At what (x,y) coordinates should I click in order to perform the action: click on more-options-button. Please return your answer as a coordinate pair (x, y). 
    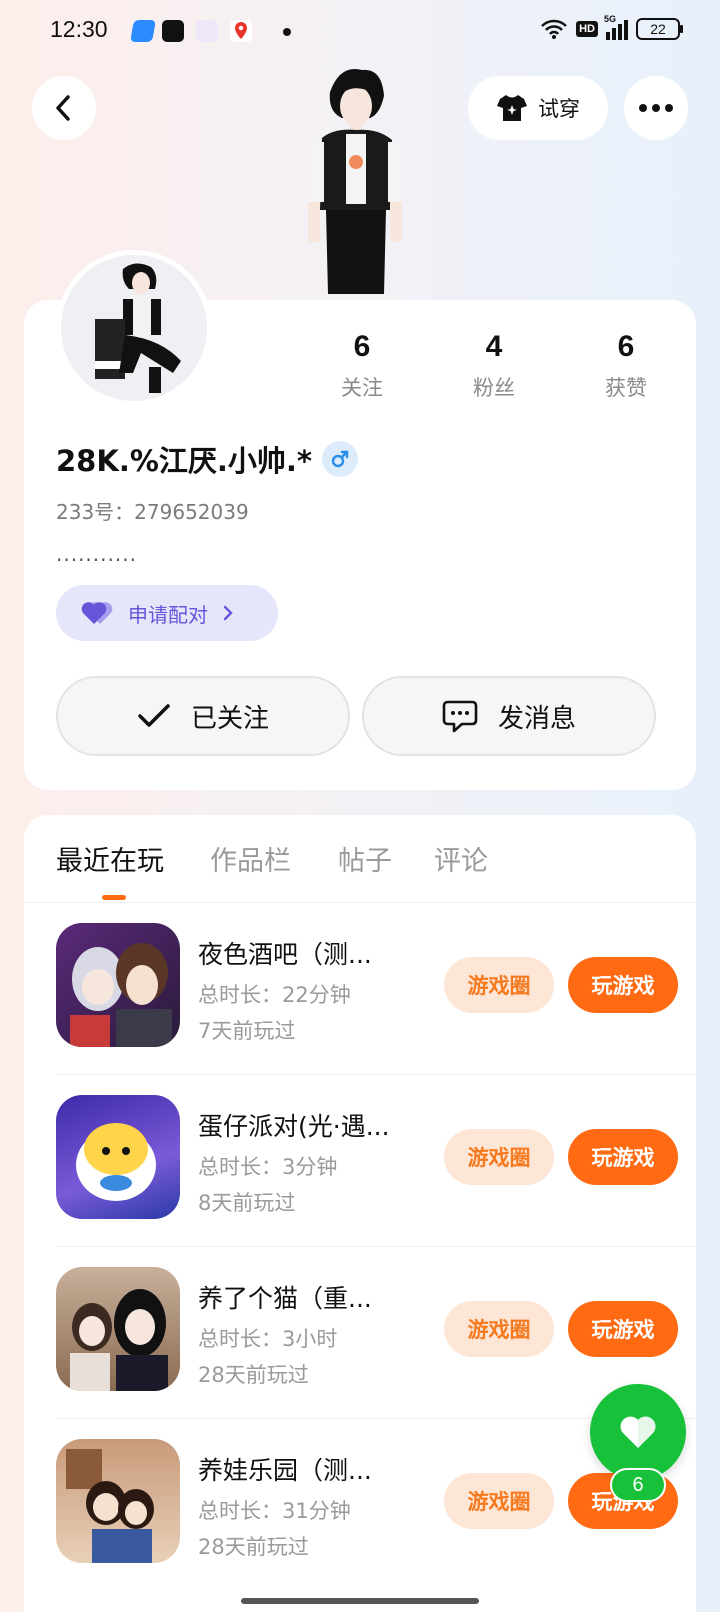
    Looking at the image, I should click on (656, 108).